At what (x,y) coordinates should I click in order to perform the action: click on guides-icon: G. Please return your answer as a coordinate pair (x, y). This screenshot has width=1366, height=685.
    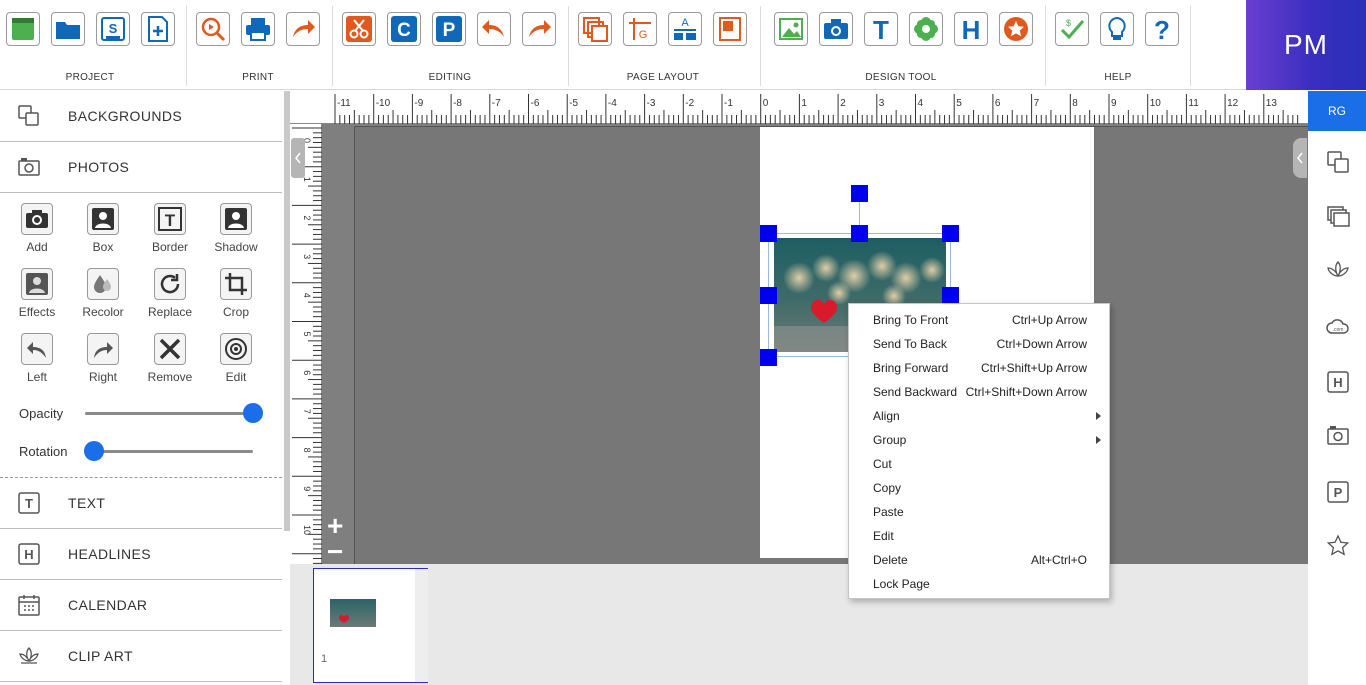
    Looking at the image, I should click on (640, 29).